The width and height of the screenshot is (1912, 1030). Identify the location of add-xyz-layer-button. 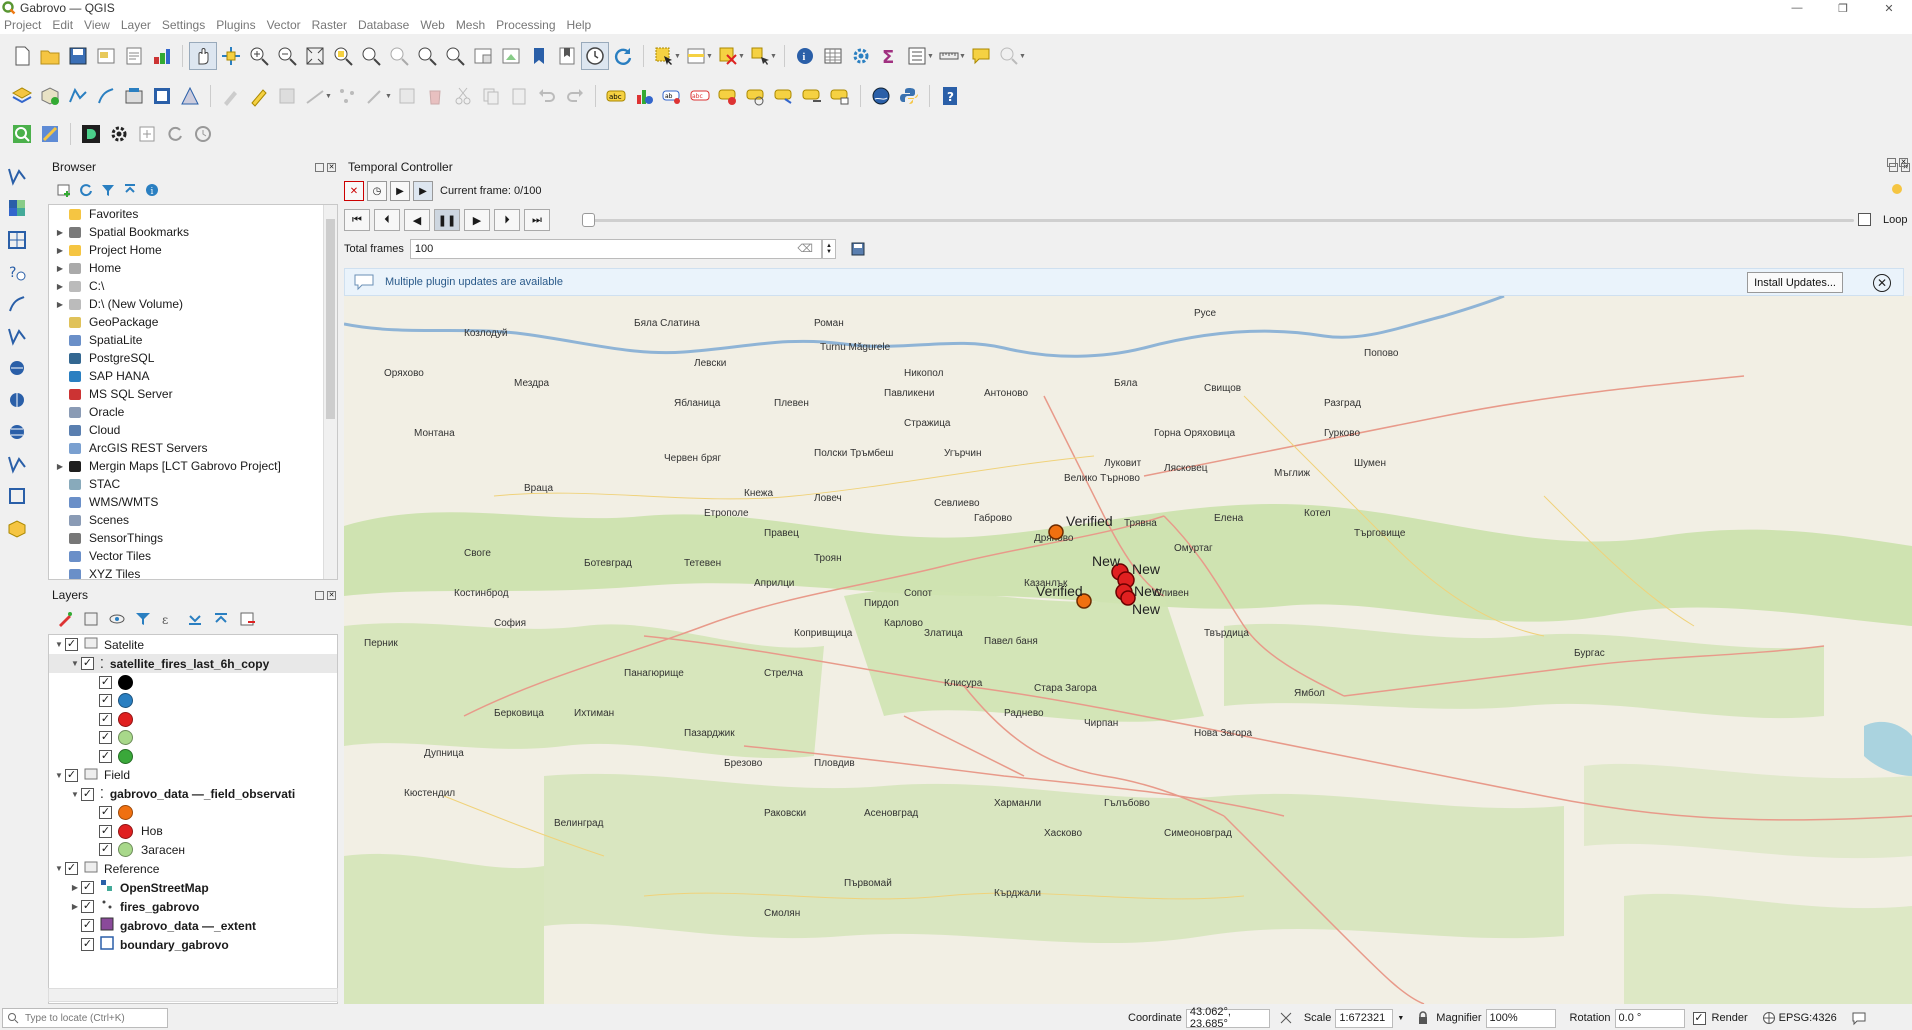
(17, 464).